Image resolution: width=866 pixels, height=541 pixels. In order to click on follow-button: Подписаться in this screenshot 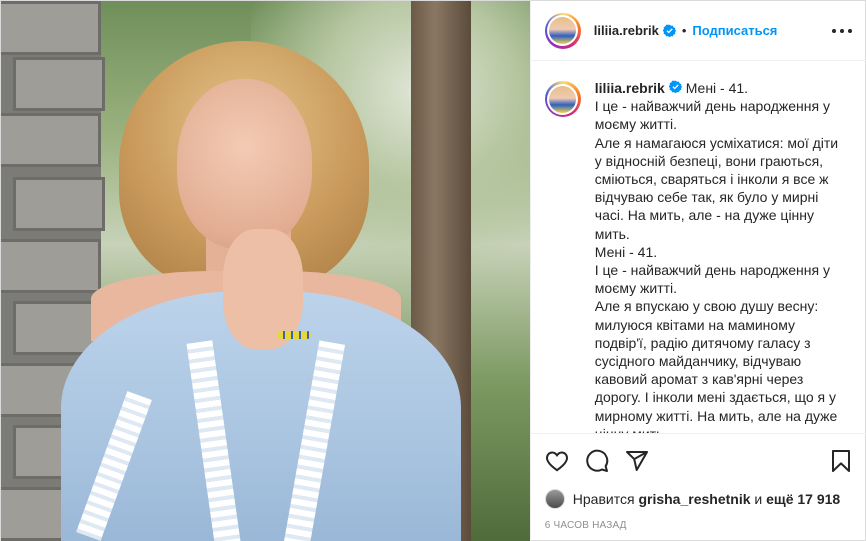, I will do `click(734, 30)`.